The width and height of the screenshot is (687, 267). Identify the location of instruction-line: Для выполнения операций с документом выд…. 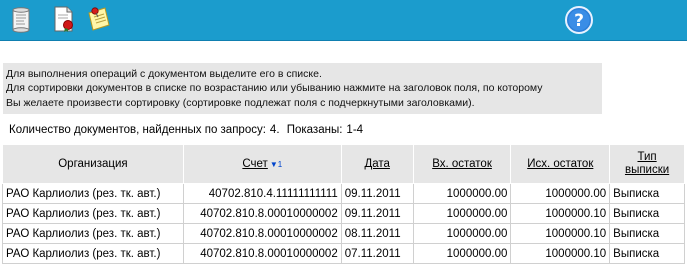
(164, 74).